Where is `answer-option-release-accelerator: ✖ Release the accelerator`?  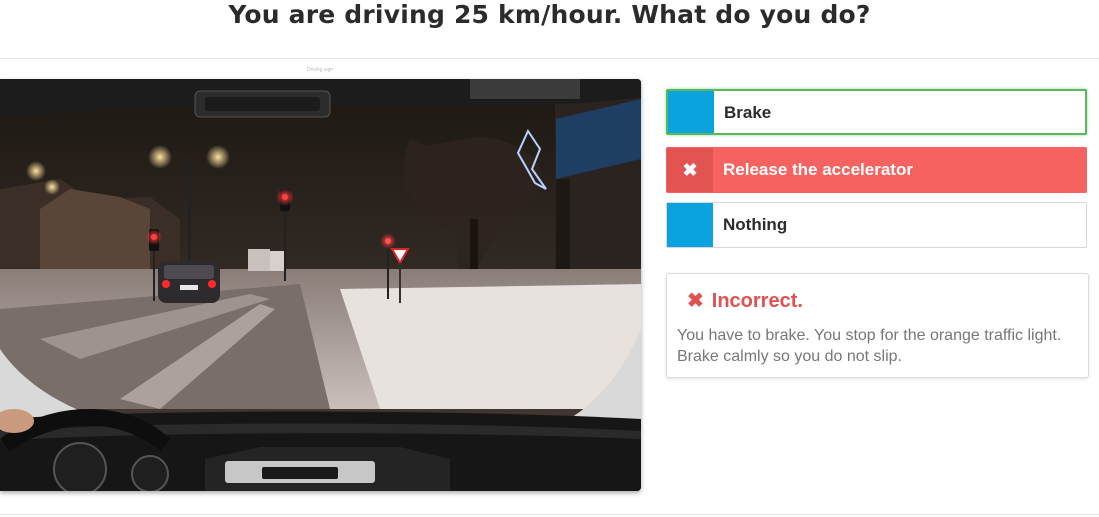
answer-option-release-accelerator: ✖ Release the accelerator is located at coordinates (876, 170).